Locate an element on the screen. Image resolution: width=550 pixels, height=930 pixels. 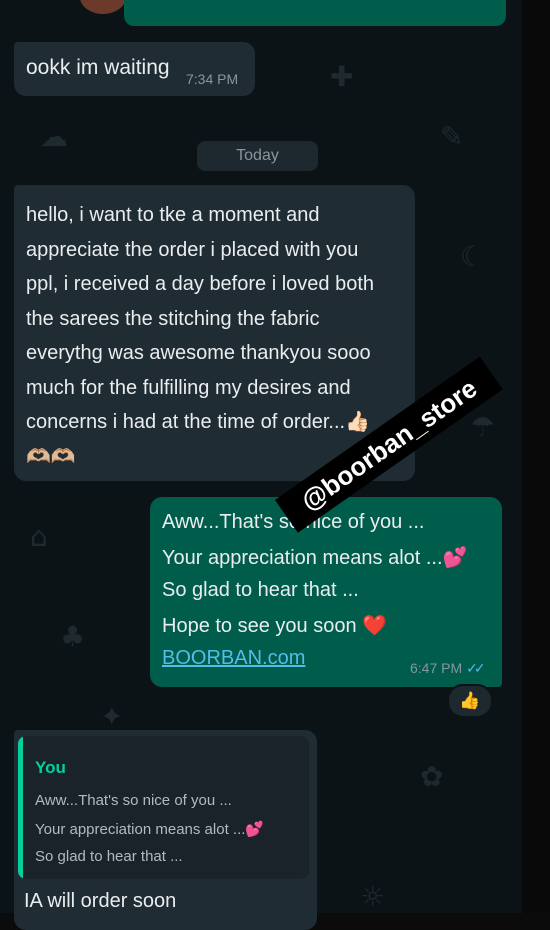
doodle-icon: ✦ is located at coordinates (112, 716).